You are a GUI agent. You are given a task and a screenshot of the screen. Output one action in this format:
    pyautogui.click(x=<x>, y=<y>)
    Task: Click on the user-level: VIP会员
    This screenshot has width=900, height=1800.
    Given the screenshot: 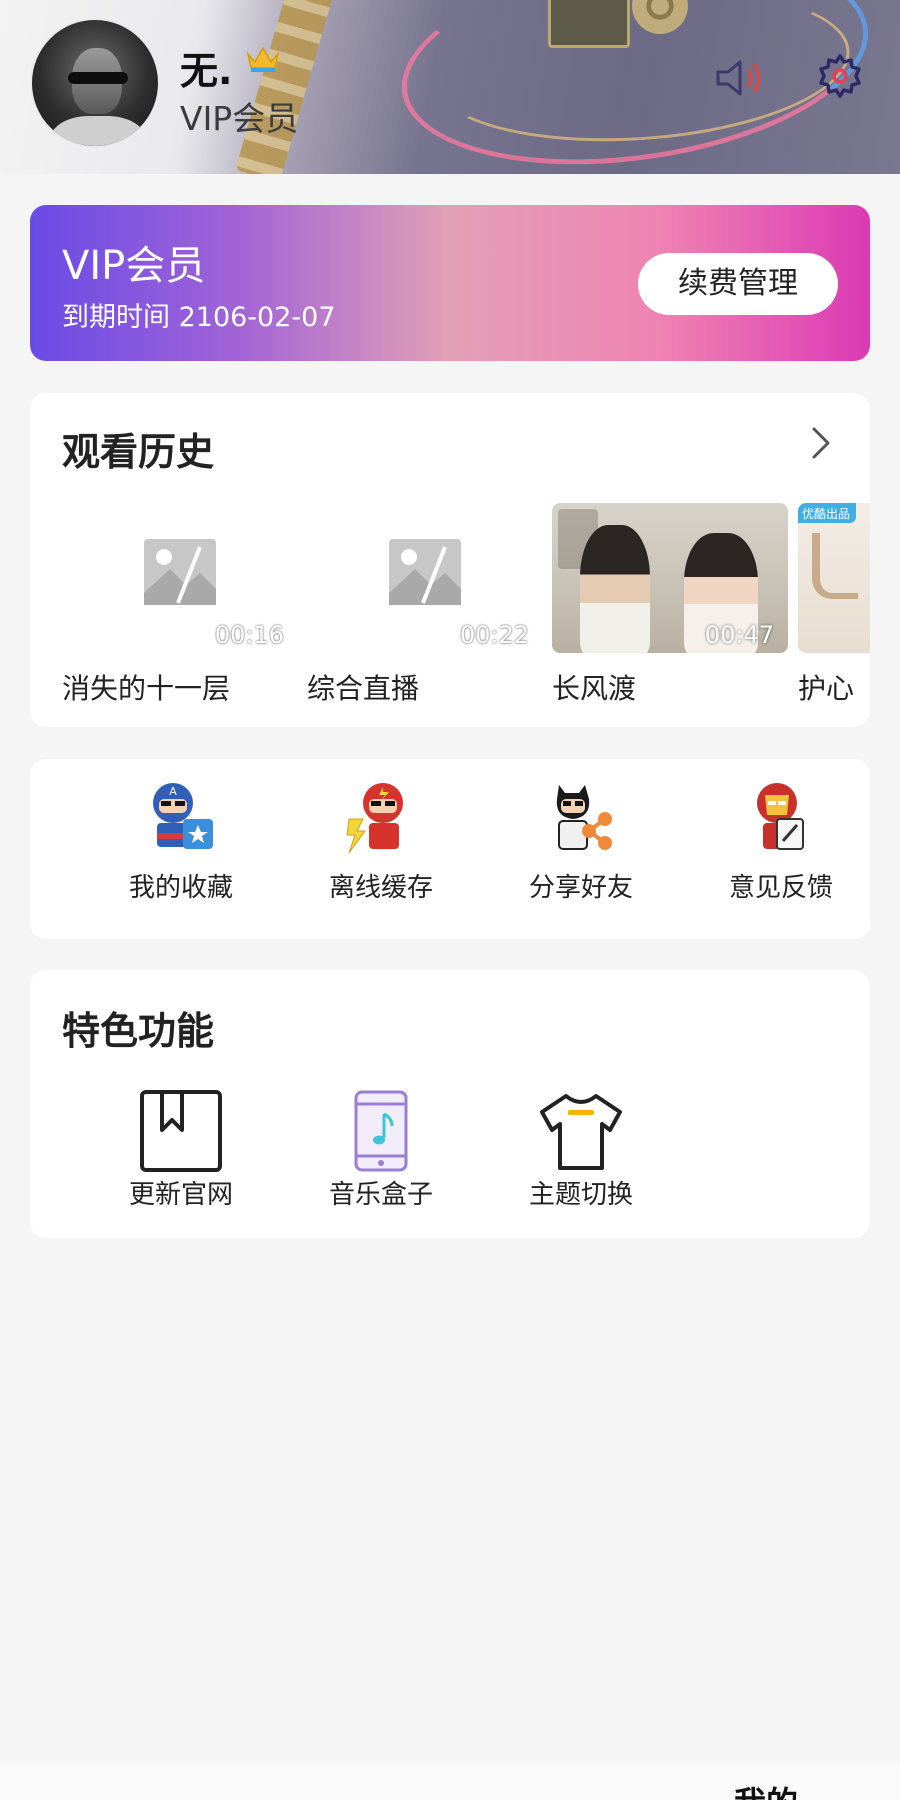 What is the action you would take?
    pyautogui.click(x=239, y=118)
    